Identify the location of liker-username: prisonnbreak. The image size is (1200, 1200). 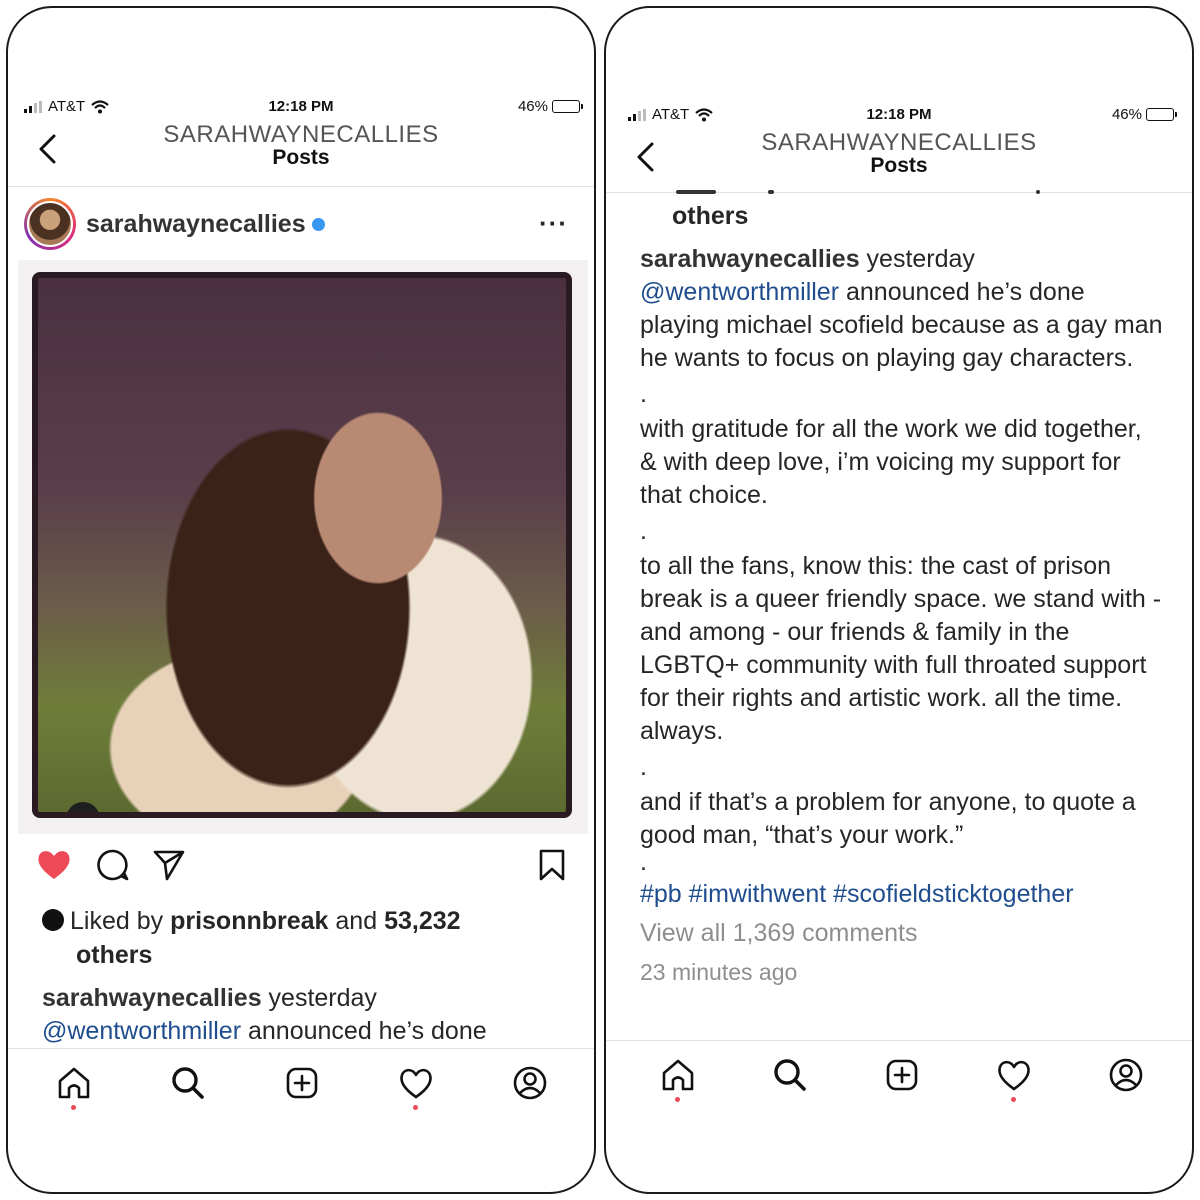
(249, 921).